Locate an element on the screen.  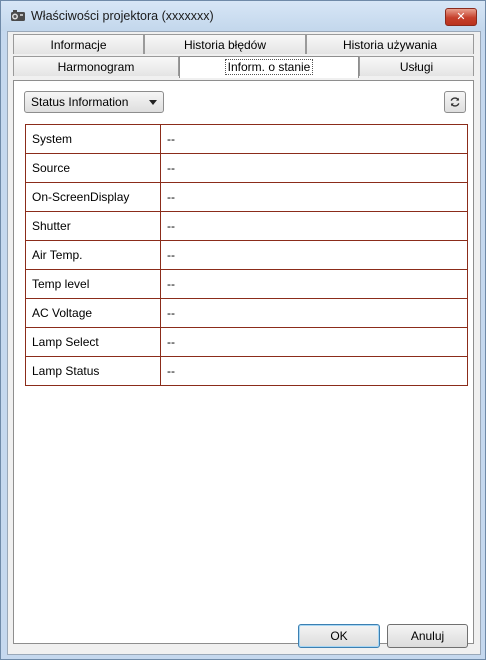
row-key: Lamp Select is located at coordinates (93, 342).